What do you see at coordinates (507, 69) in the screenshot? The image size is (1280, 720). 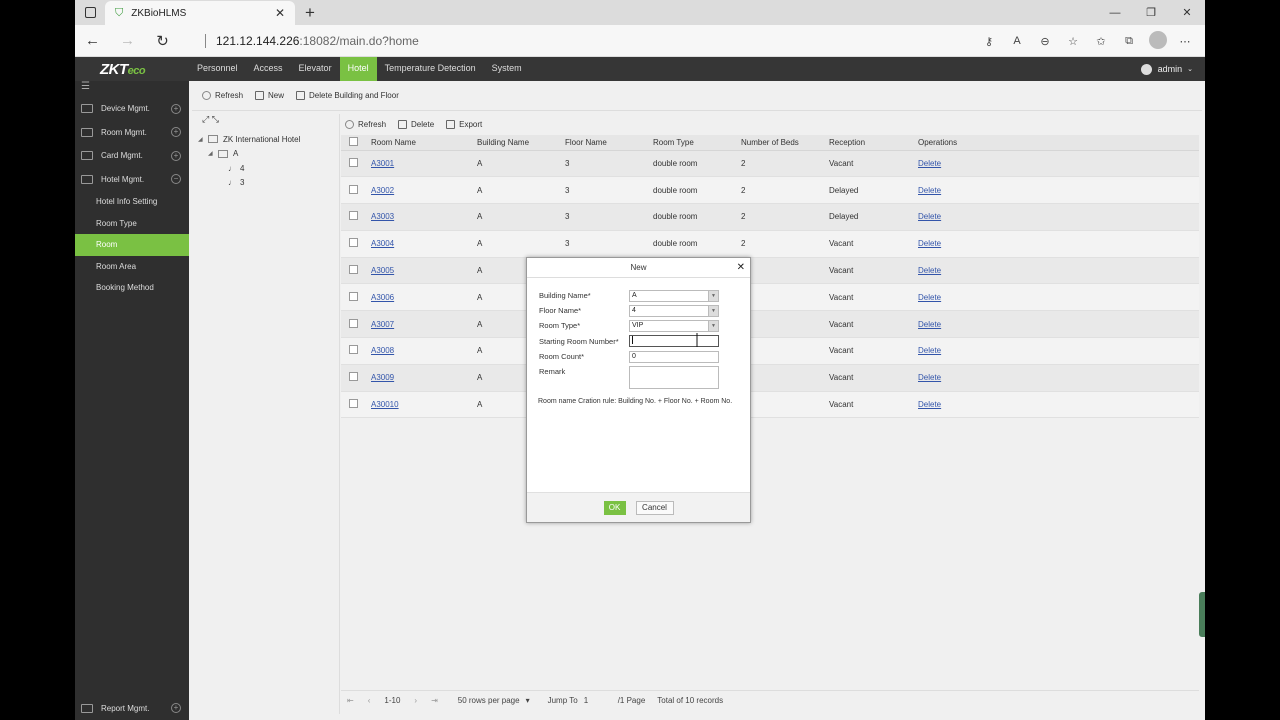 I see `nav-system: System` at bounding box center [507, 69].